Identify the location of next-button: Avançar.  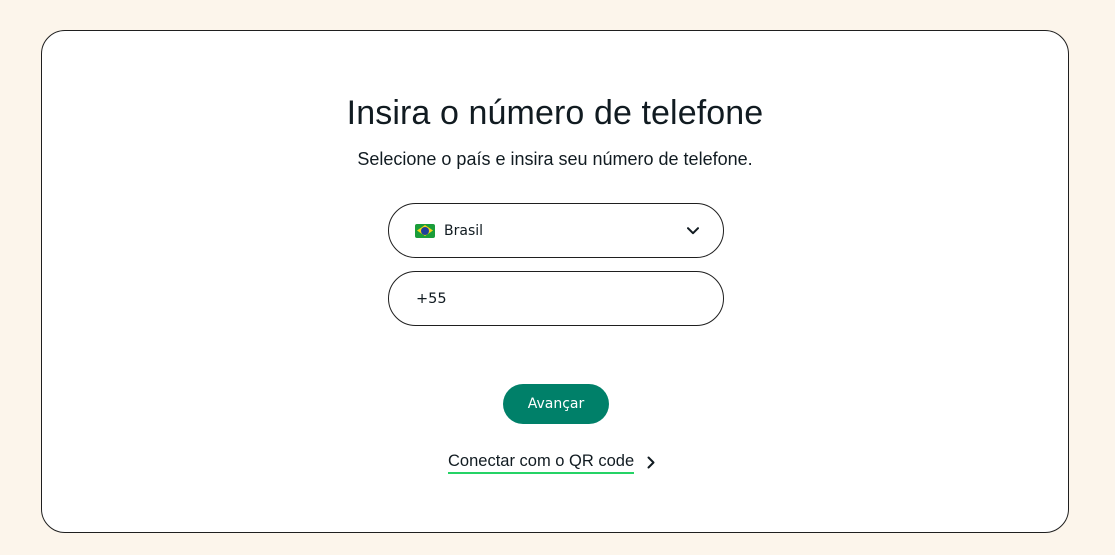
(556, 404).